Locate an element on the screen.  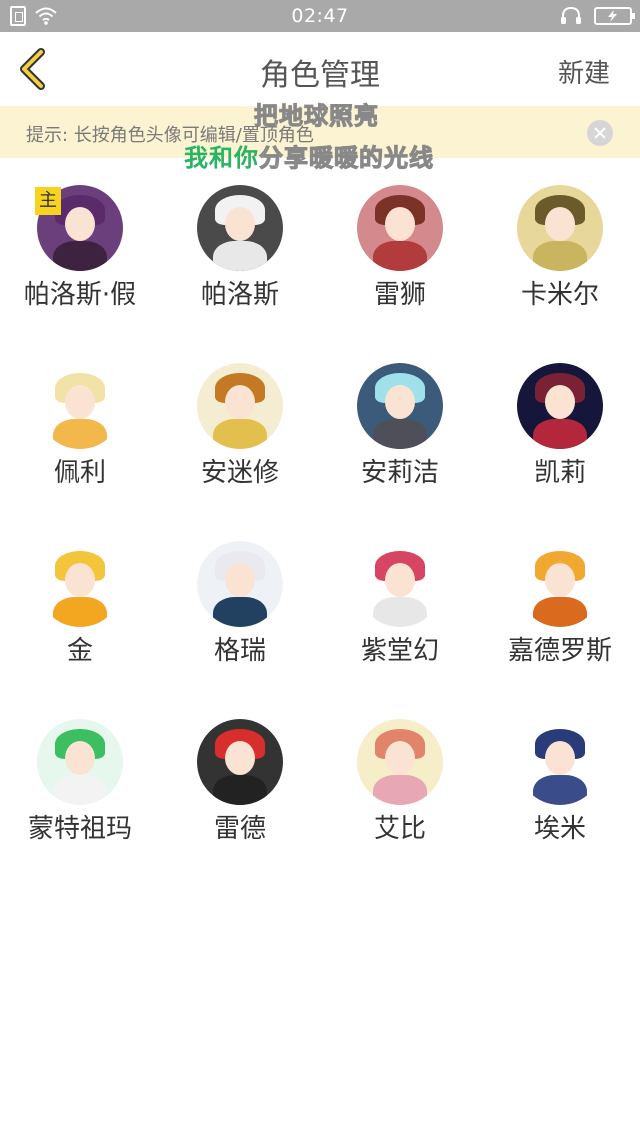
character-name: 嘉德罗斯 is located at coordinates (559, 651).